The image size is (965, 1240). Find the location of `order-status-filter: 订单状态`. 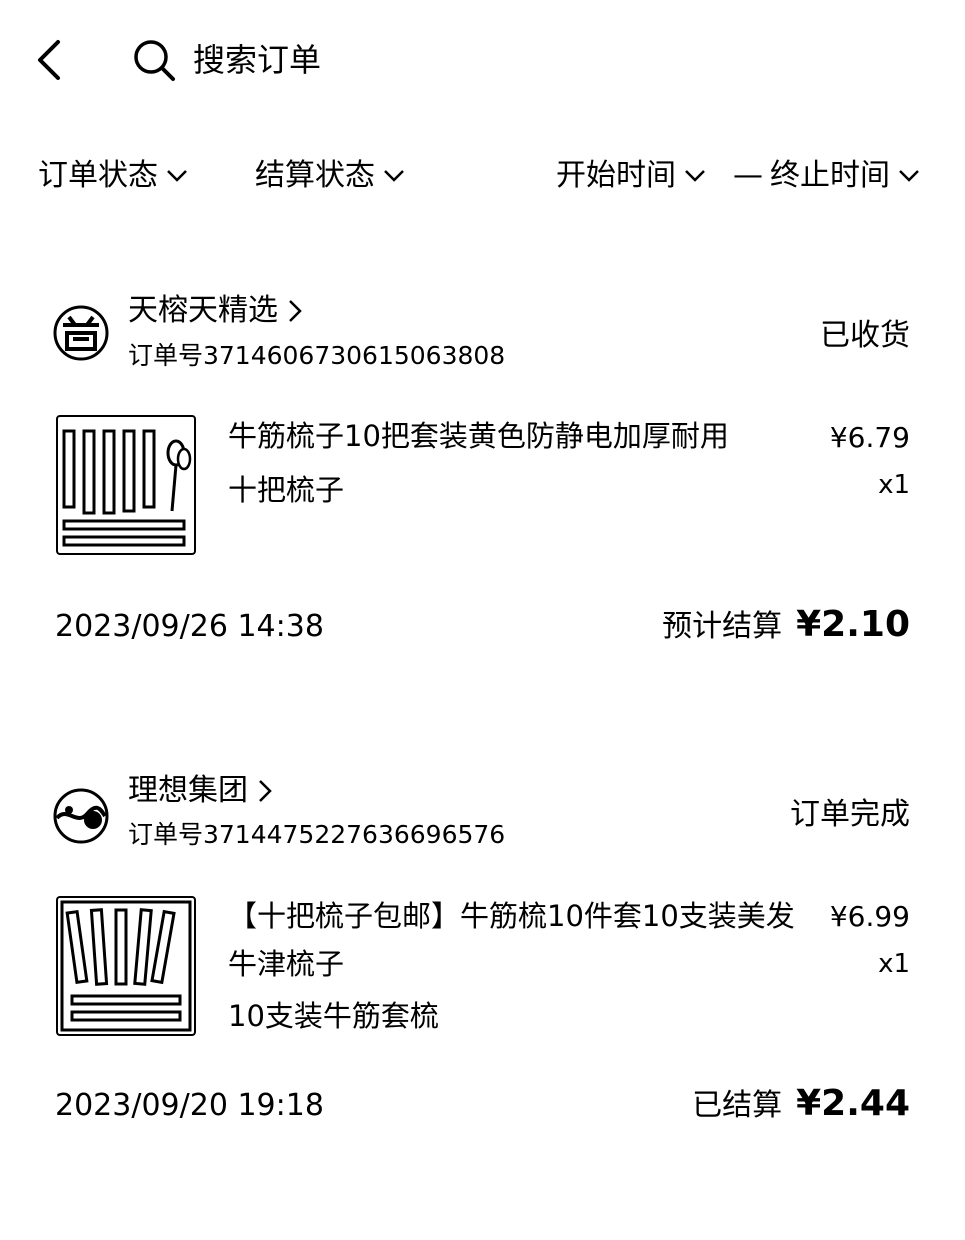

order-status-filter: 订单状态 is located at coordinates (113, 176).